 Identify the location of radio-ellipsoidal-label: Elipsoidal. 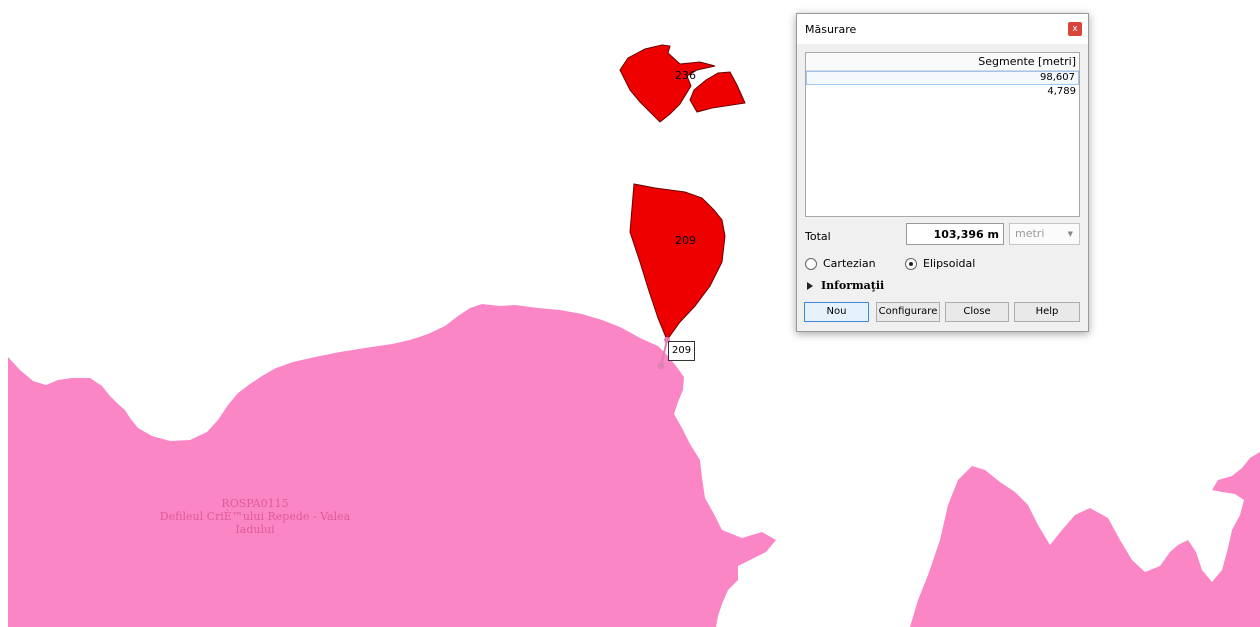
(949, 263).